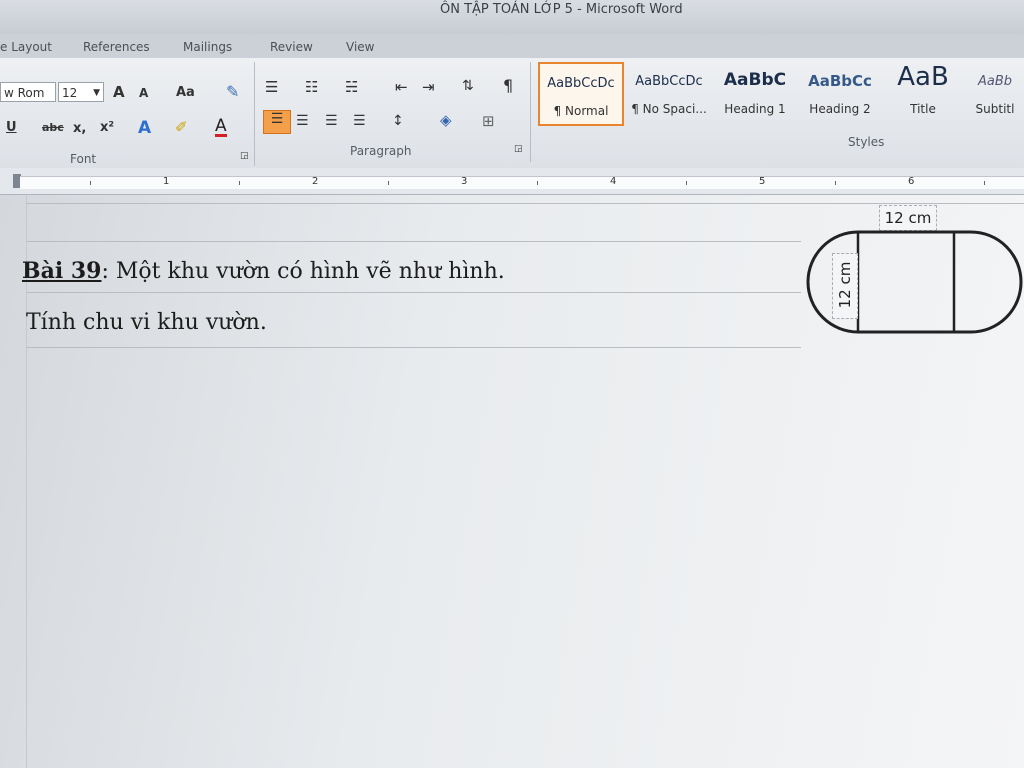  I want to click on garden-shape, so click(914, 282).